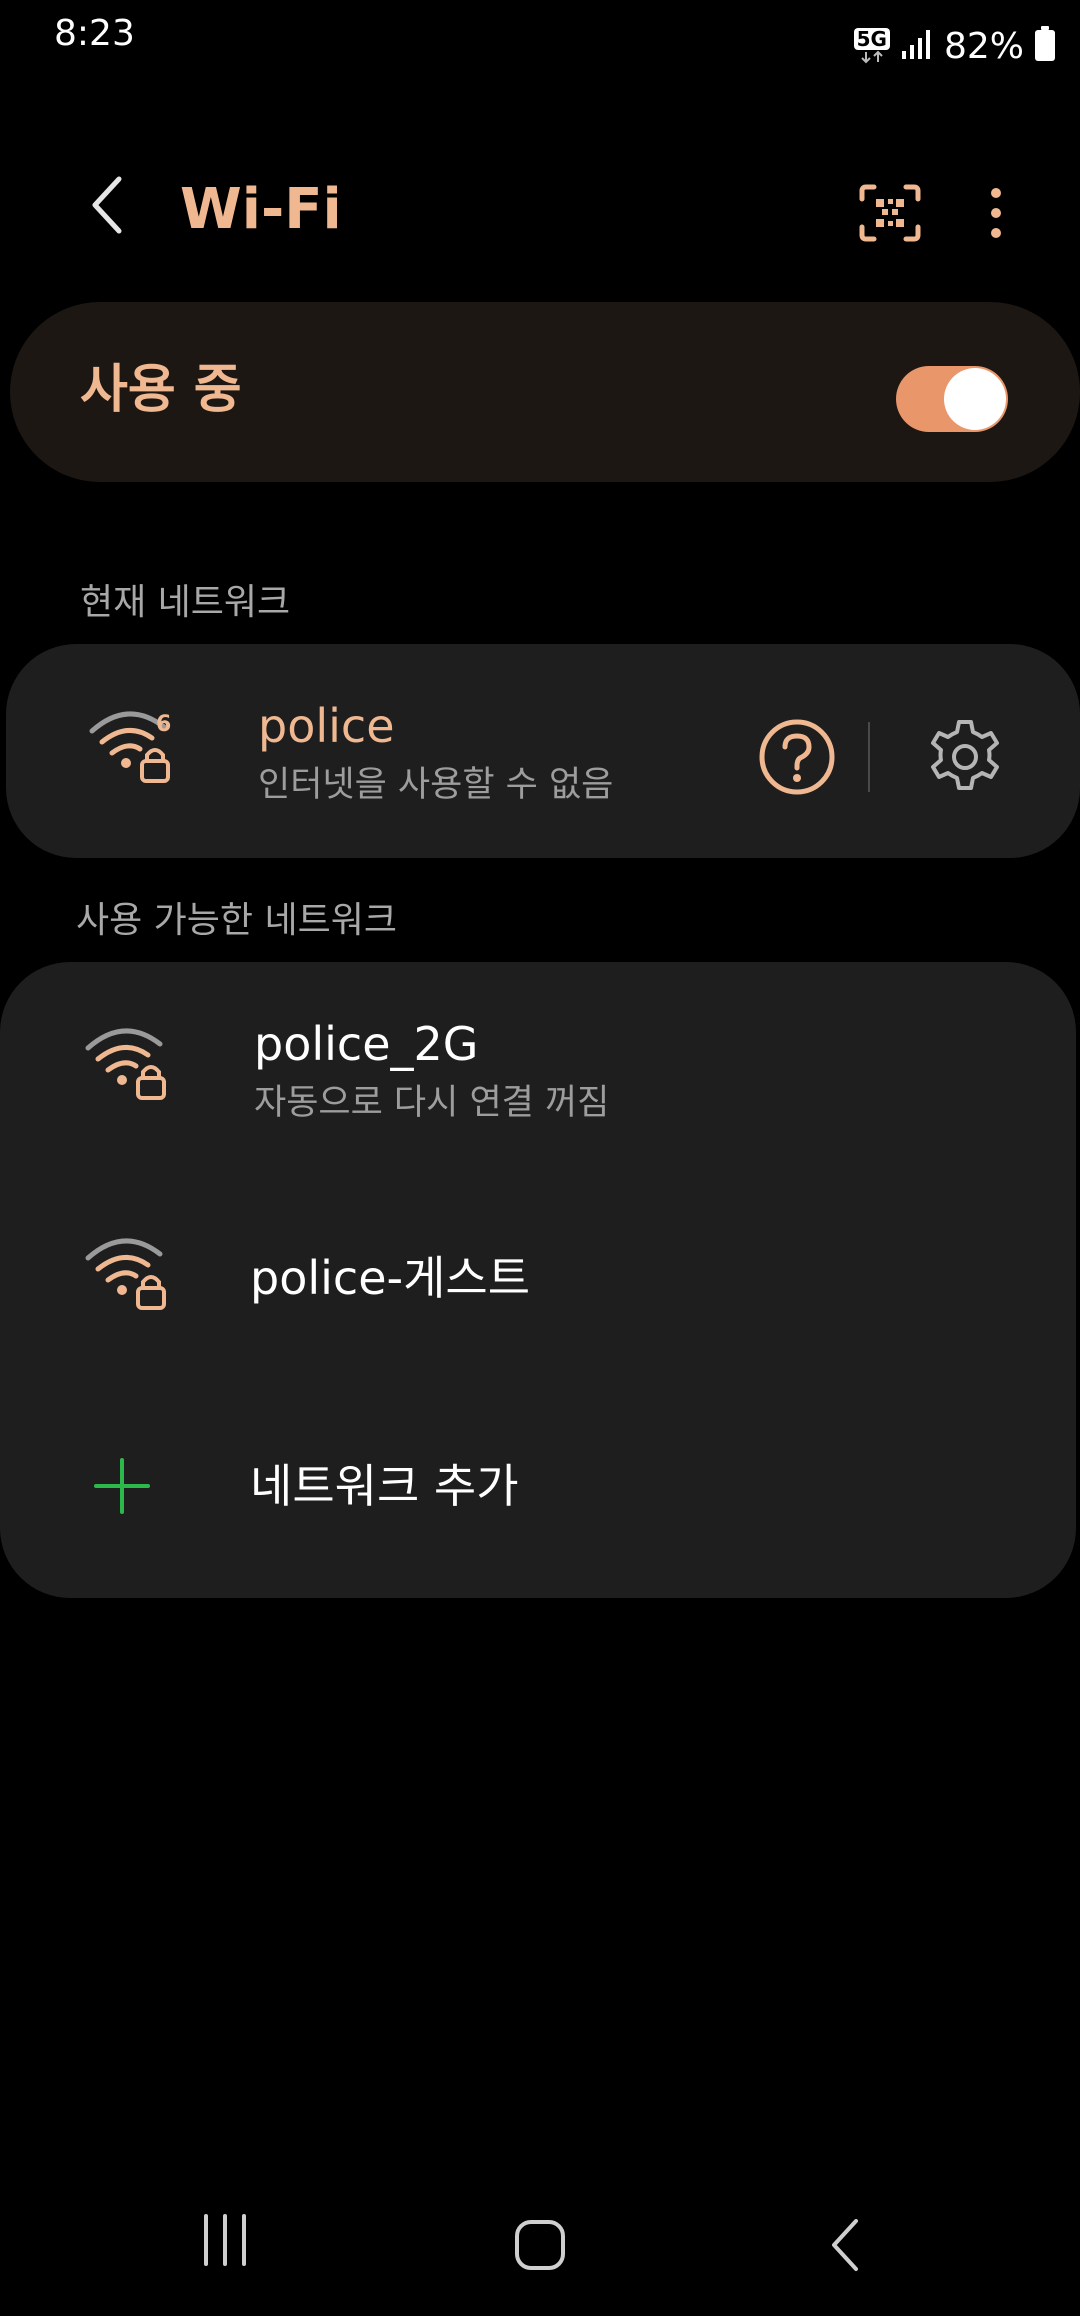 The width and height of the screenshot is (1080, 2316). I want to click on battery-icon, so click(1045, 46).